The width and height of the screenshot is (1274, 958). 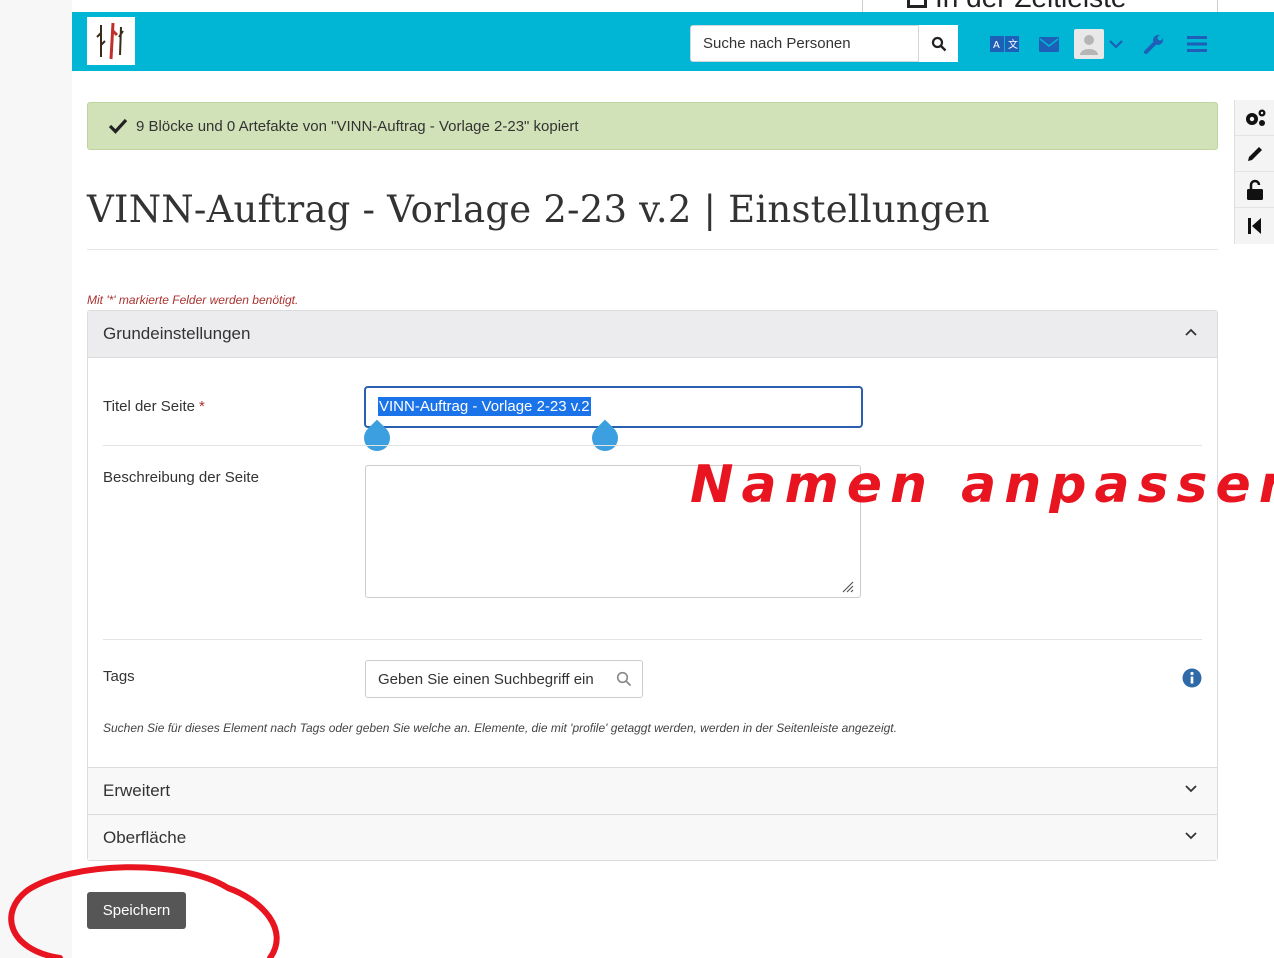 I want to click on basic-settings-header: Grundeinstellungen, so click(x=652, y=334).